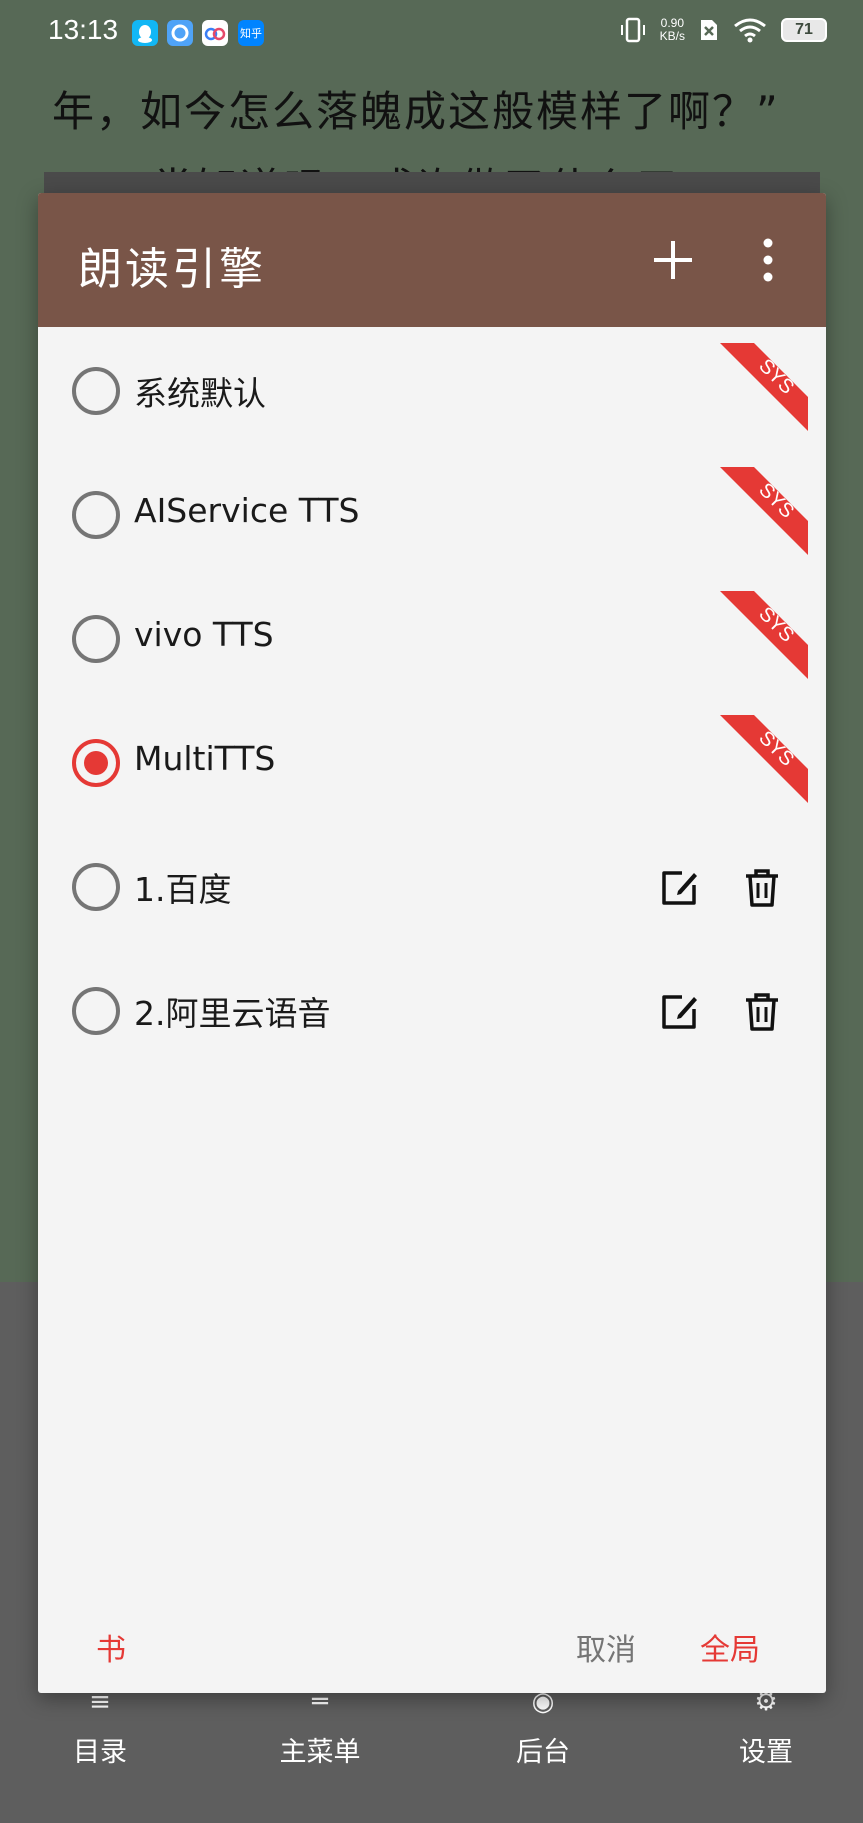 This screenshot has height=1823, width=863. I want to click on engine-row-aliyun: 2.阿里云语音, so click(432, 1009).